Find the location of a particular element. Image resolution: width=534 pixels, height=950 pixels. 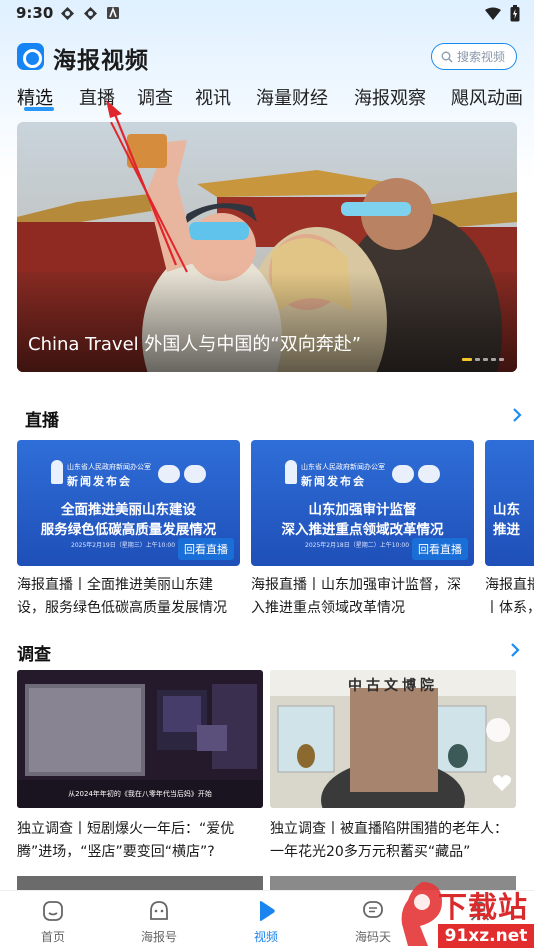

play-icon is located at coordinates (267, 911).